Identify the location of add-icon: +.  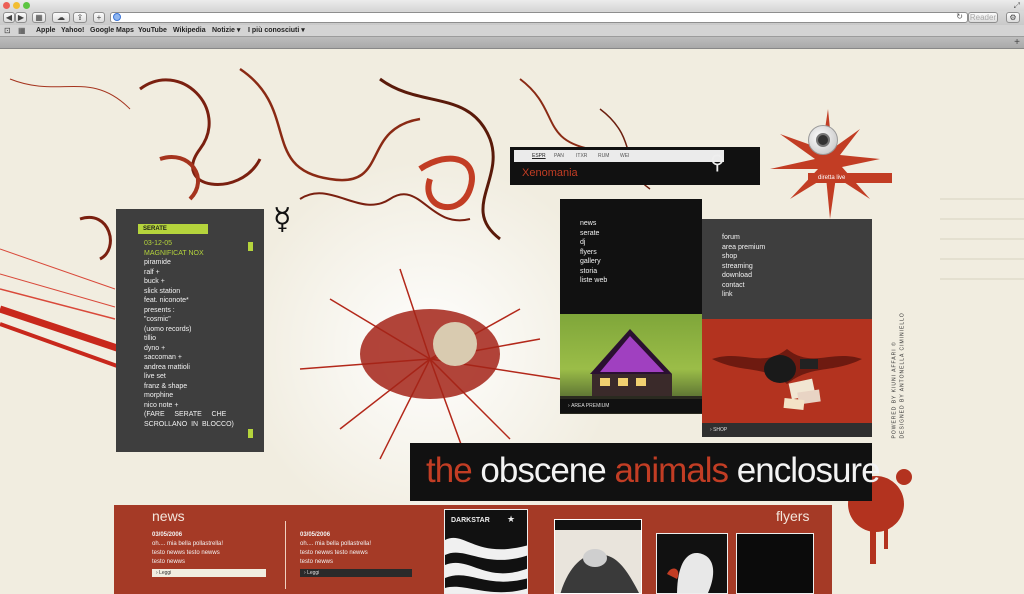
(99, 17).